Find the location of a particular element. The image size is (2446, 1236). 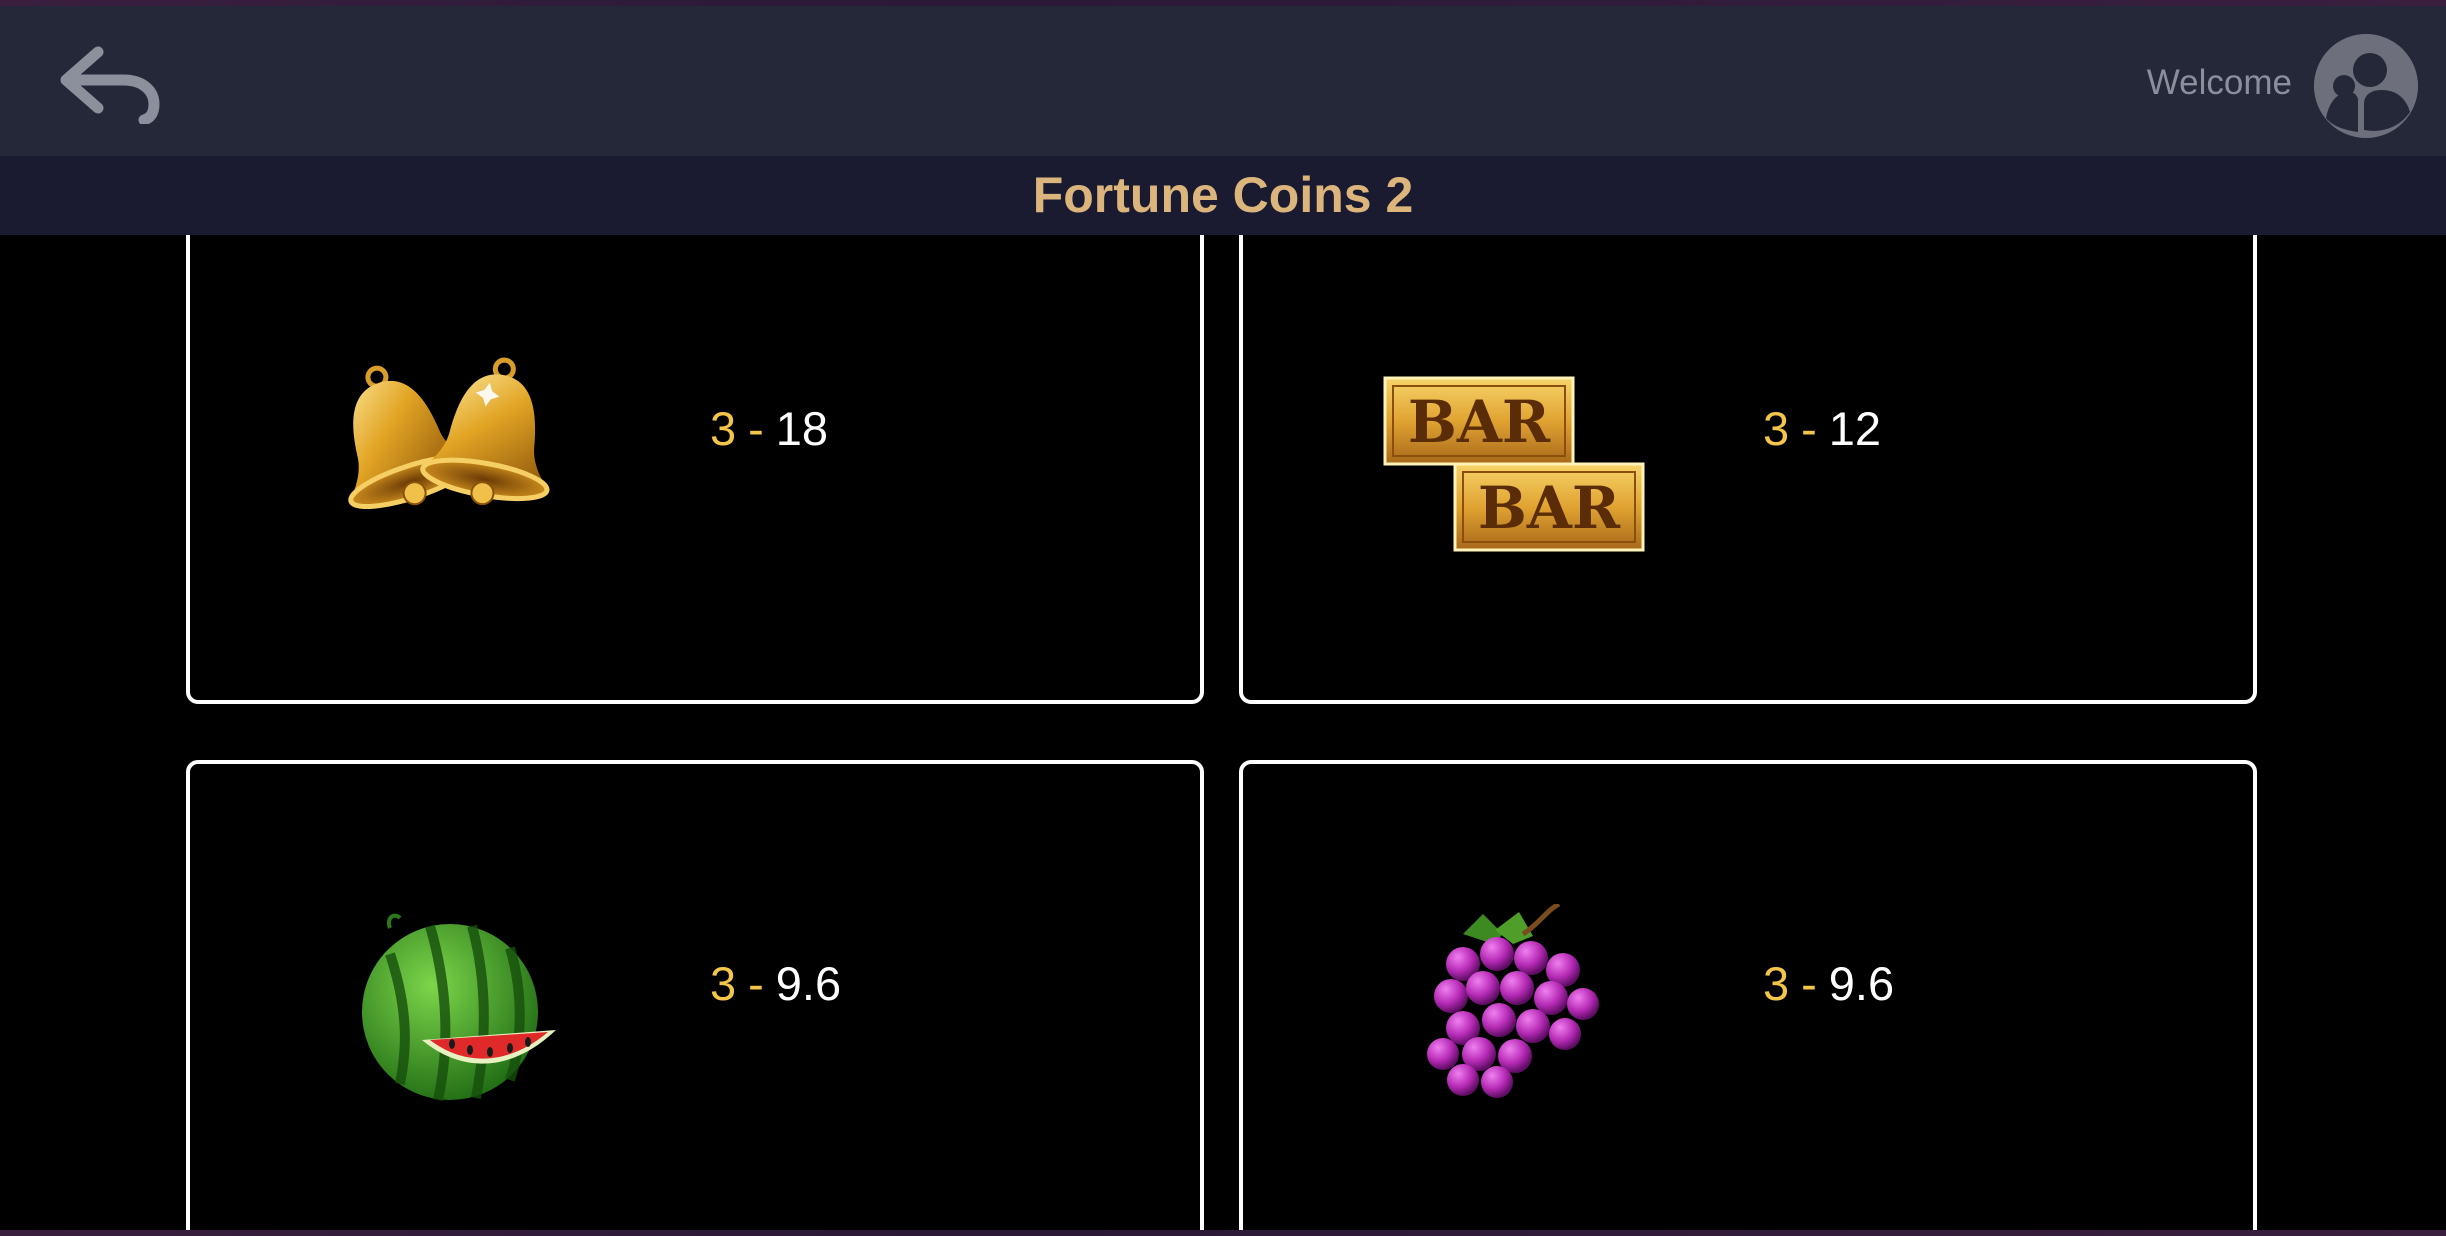

golden-bells-icon is located at coordinates (449, 433).